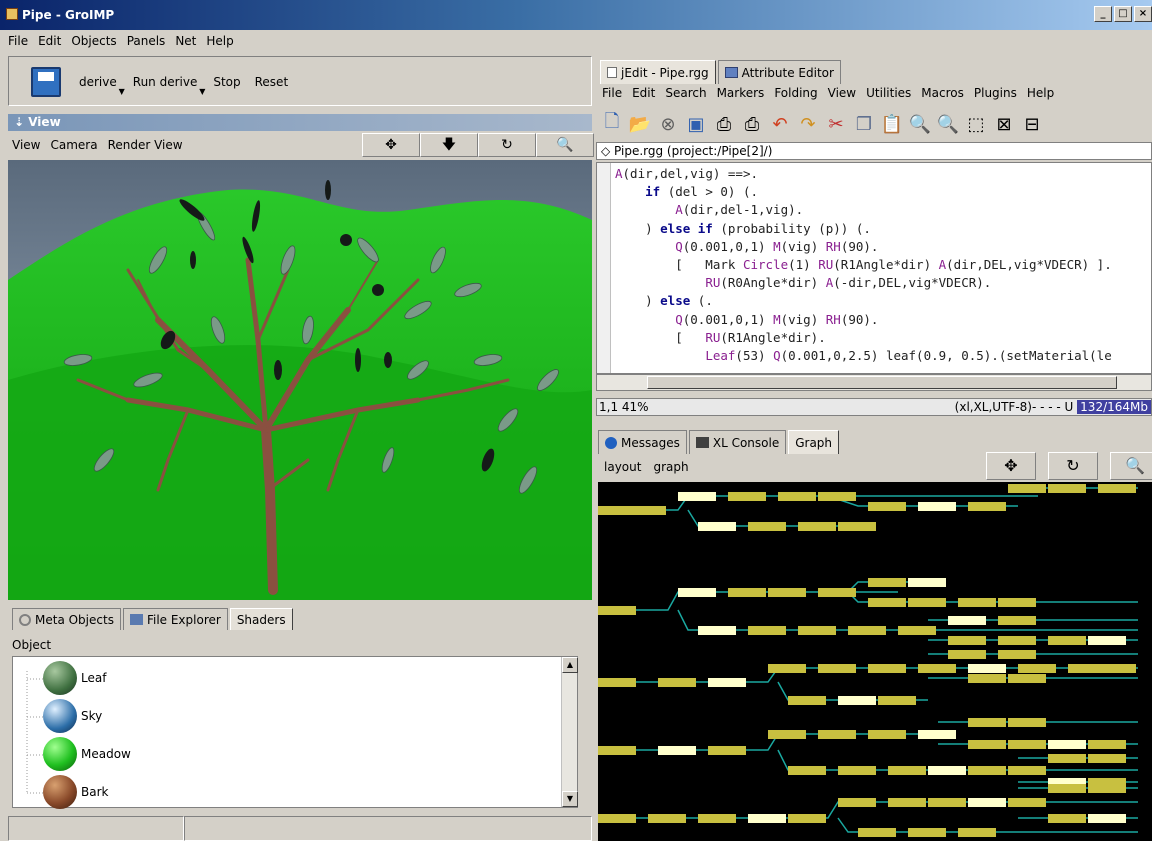  I want to click on editor-menu-help: Help, so click(1040, 93).